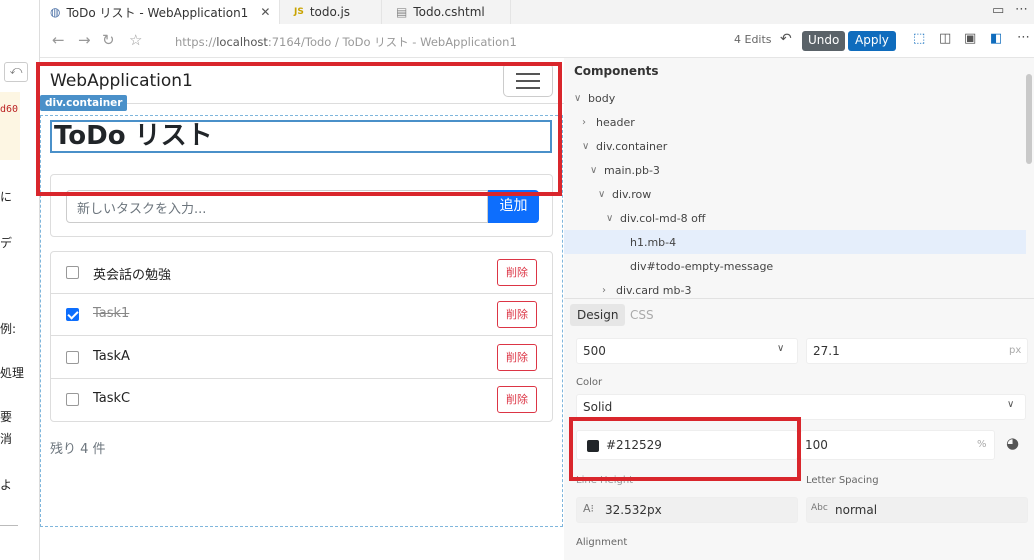 The image size is (1034, 560). What do you see at coordinates (16, 72) in the screenshot?
I see `undo-icon: ⤺` at bounding box center [16, 72].